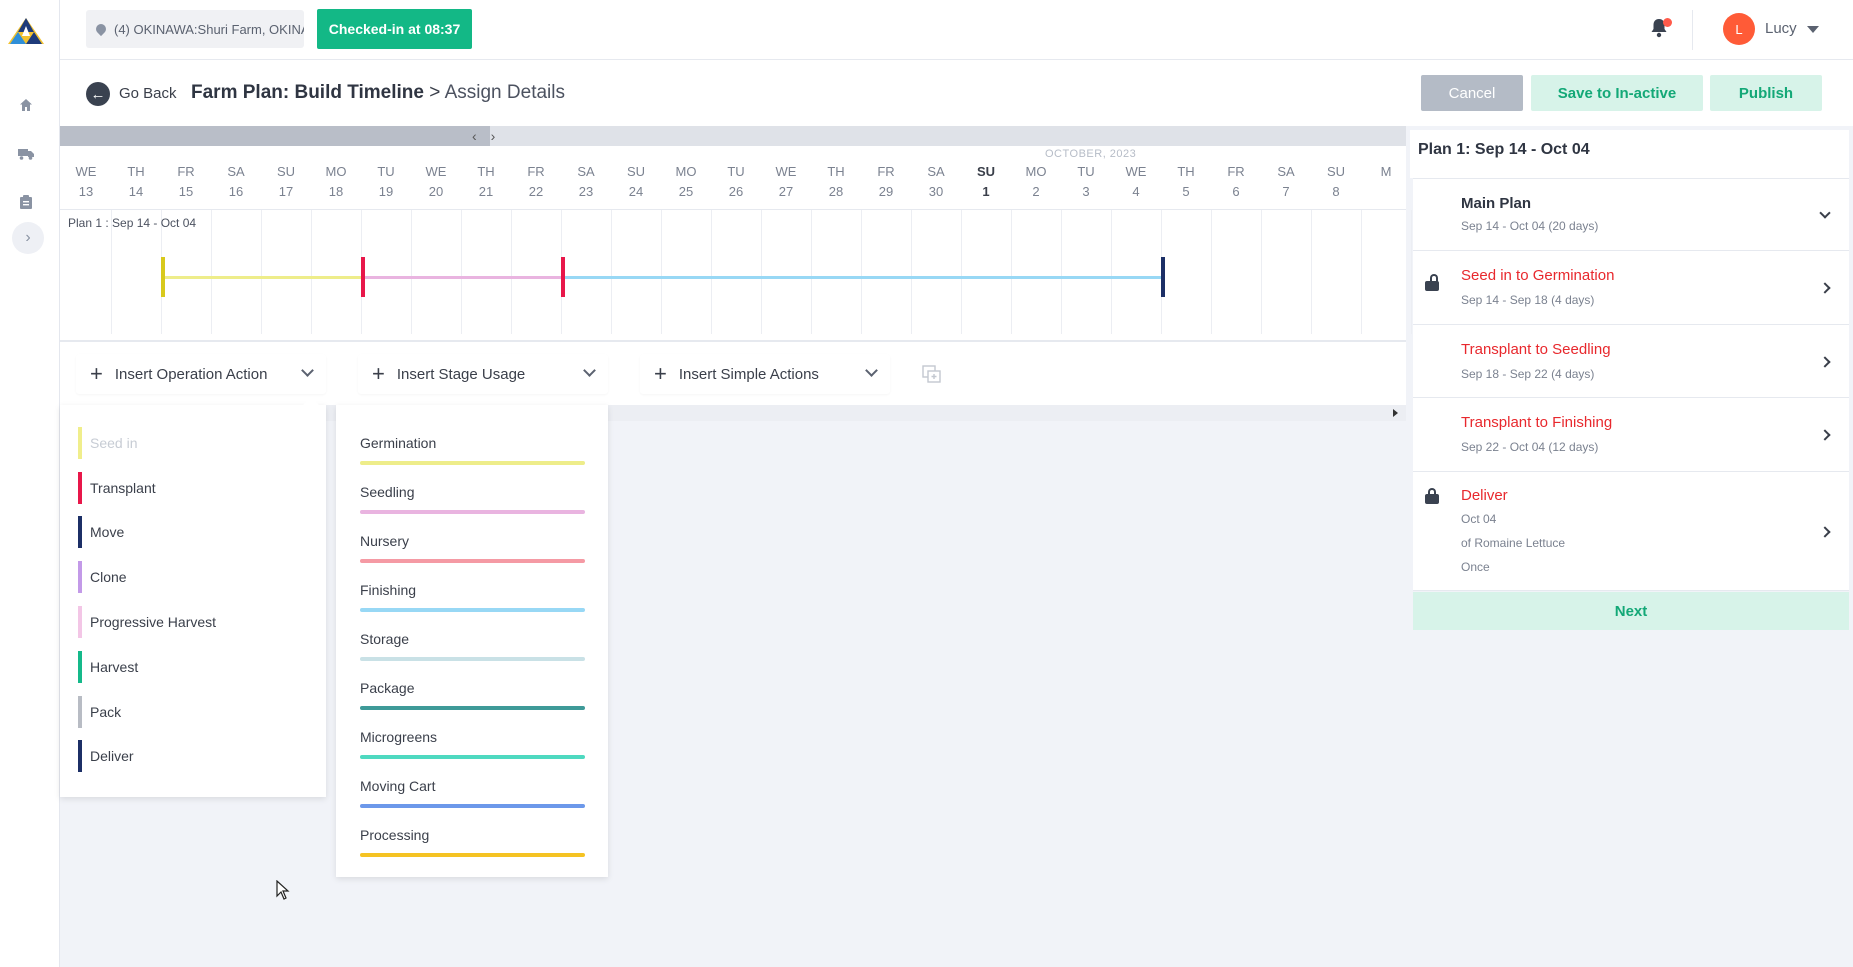 This screenshot has height=967, width=1853. I want to click on date-column: SU 1, so click(986, 182).